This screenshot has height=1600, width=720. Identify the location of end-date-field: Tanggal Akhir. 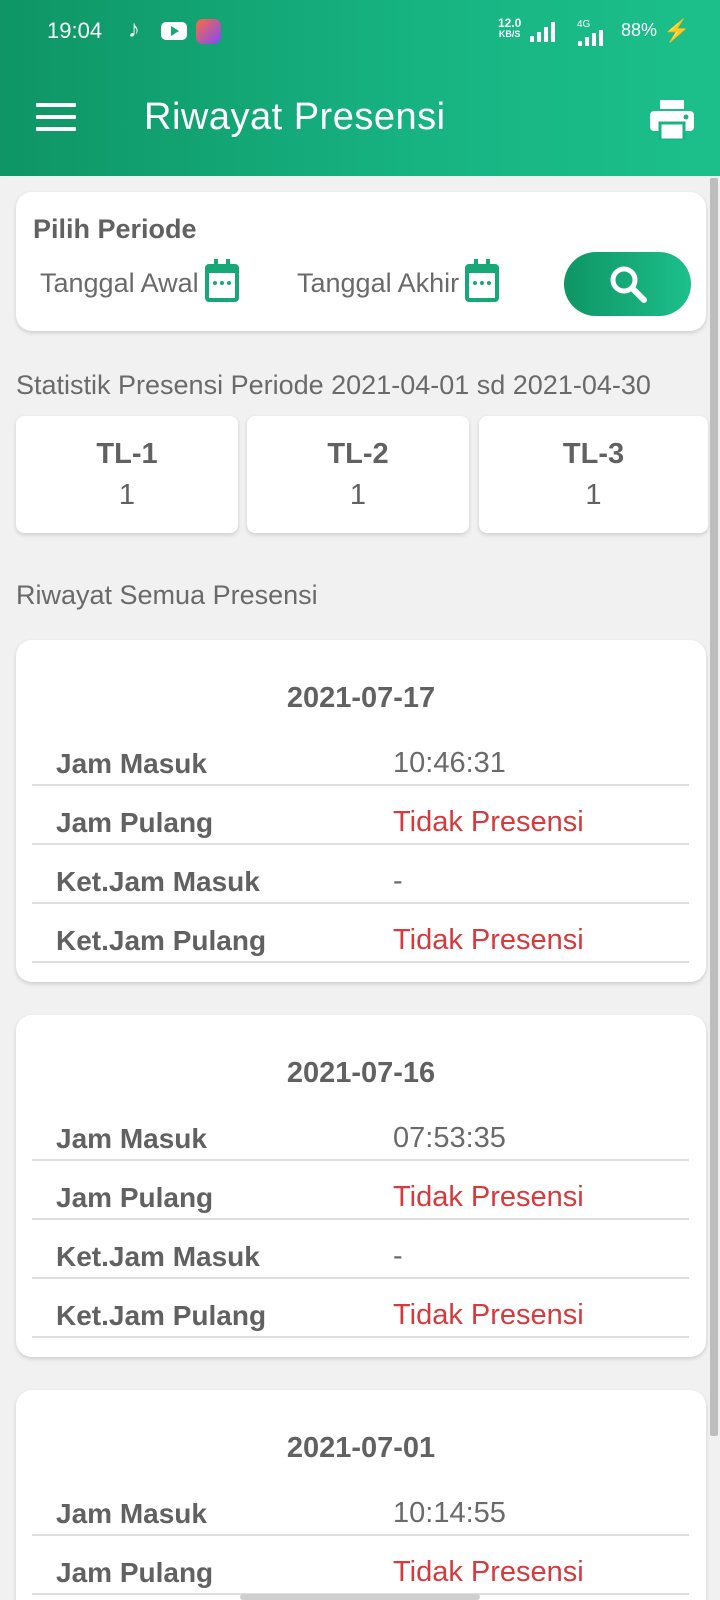
(398, 280).